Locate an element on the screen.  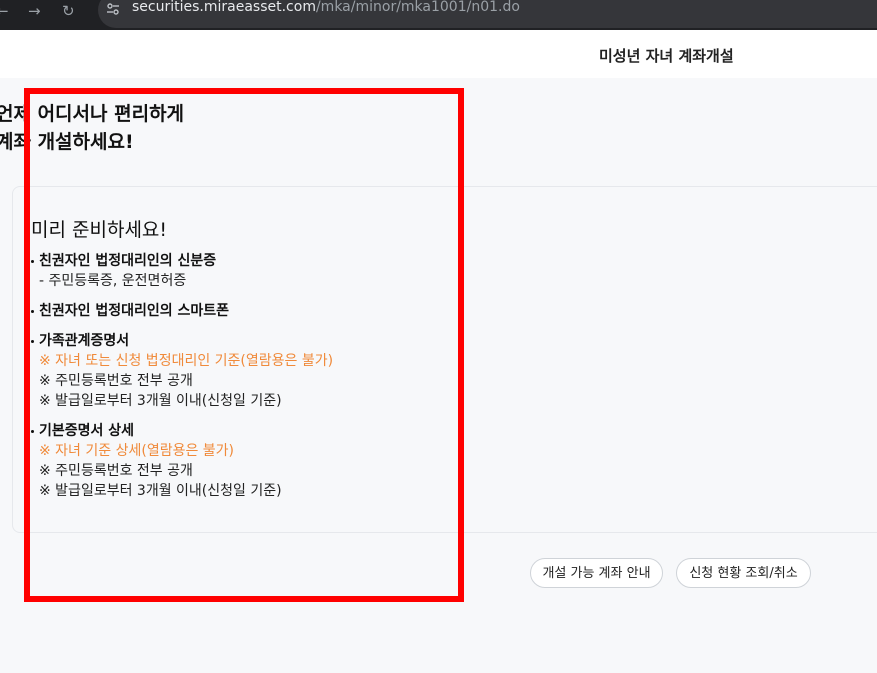
requirement-title: 가족관계증명서 is located at coordinates (241, 341).